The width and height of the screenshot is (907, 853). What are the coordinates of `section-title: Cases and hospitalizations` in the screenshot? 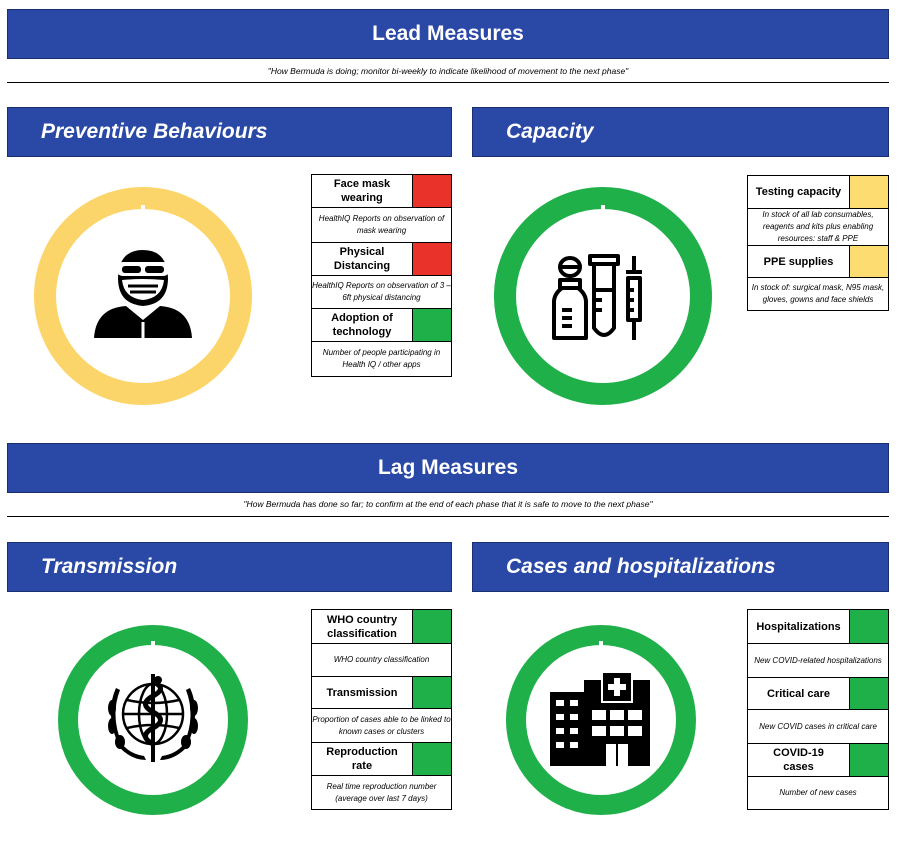 It's located at (641, 566).